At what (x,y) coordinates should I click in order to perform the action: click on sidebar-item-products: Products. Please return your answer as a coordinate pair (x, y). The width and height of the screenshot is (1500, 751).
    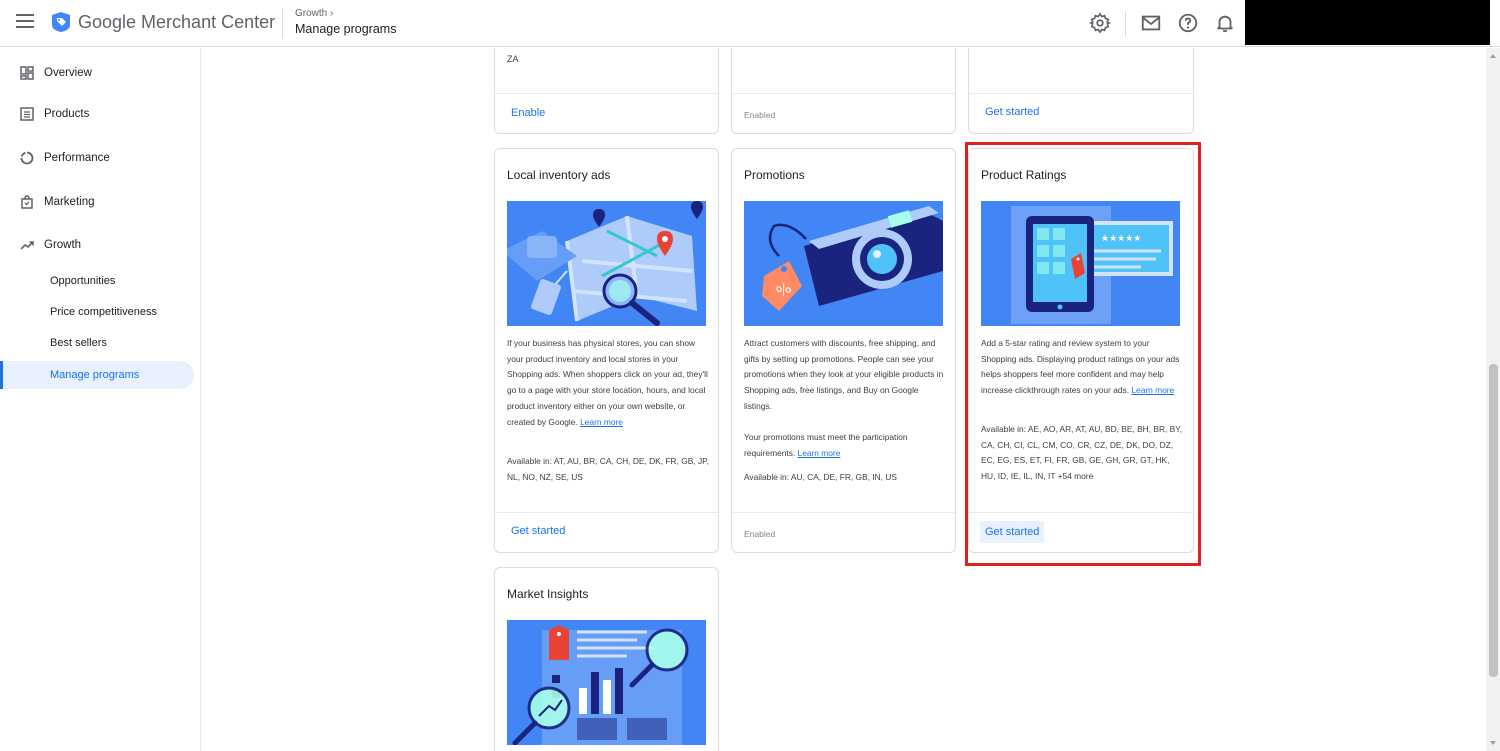
    Looking at the image, I should click on (100, 114).